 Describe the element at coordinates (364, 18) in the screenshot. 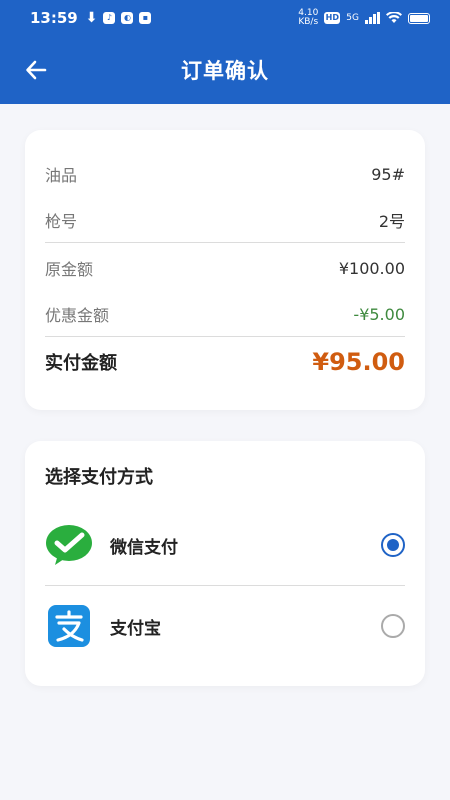

I see `system-icons: 4.10 KB/s HD 5G` at that location.